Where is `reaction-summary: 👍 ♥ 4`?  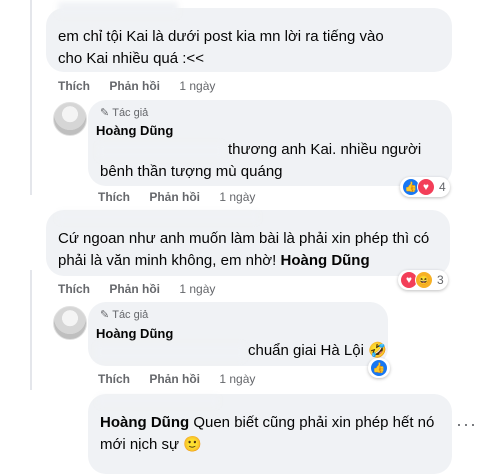 reaction-summary: 👍 ♥ 4 is located at coordinates (425, 187).